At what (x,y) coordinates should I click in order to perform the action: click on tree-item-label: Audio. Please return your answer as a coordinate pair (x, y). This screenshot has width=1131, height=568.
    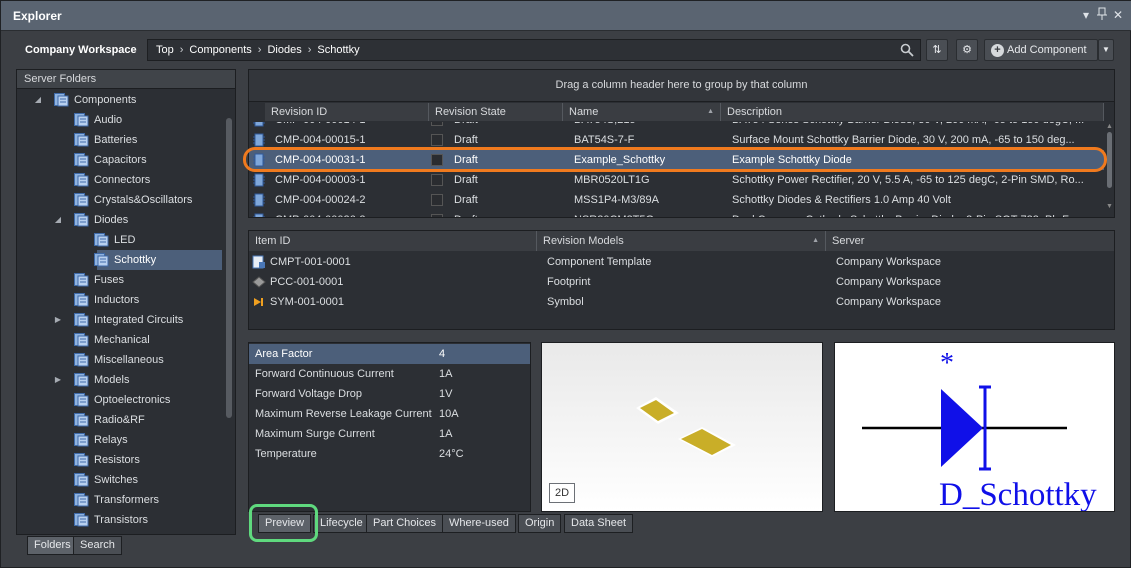
    Looking at the image, I should click on (108, 120).